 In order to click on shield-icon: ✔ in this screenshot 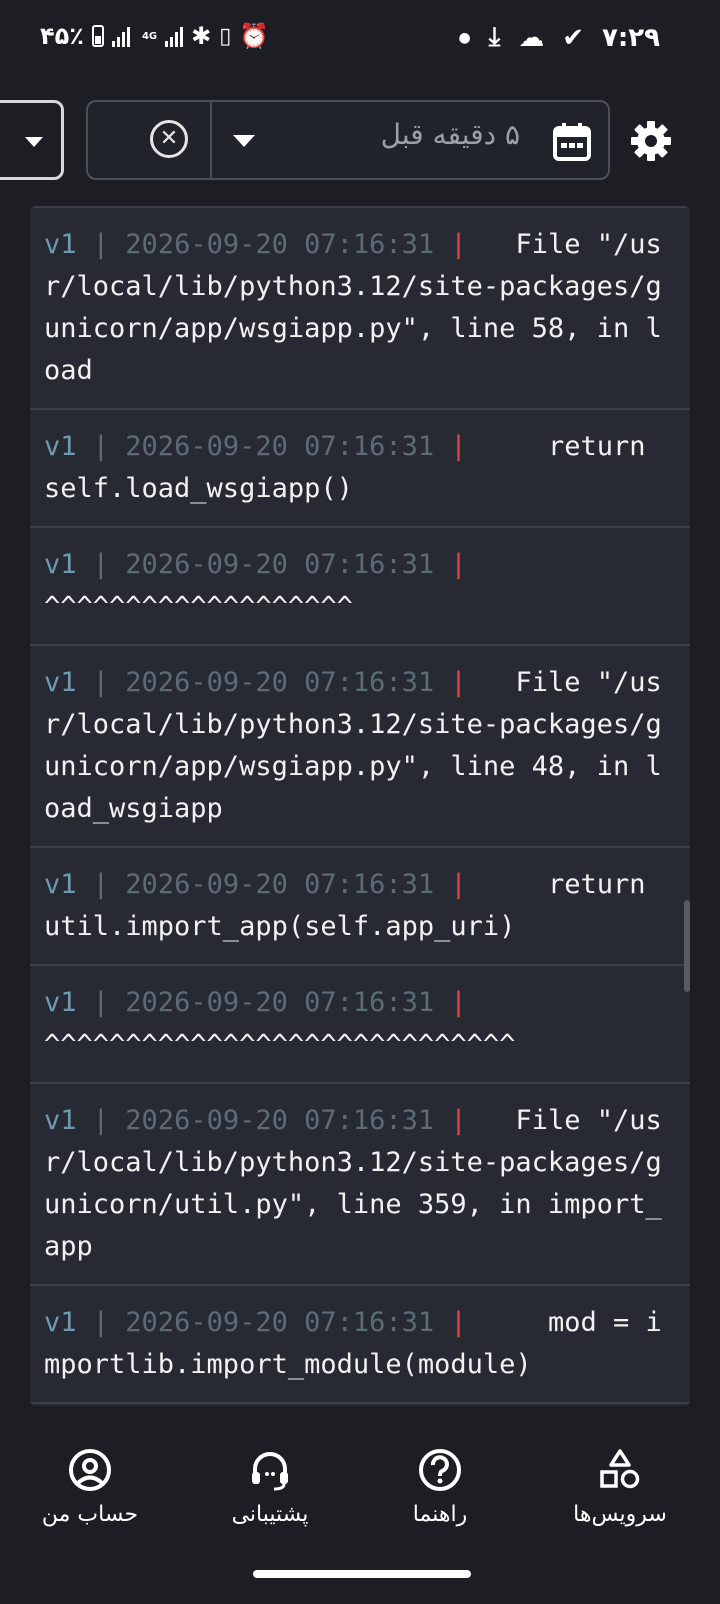, I will do `click(573, 37)`.